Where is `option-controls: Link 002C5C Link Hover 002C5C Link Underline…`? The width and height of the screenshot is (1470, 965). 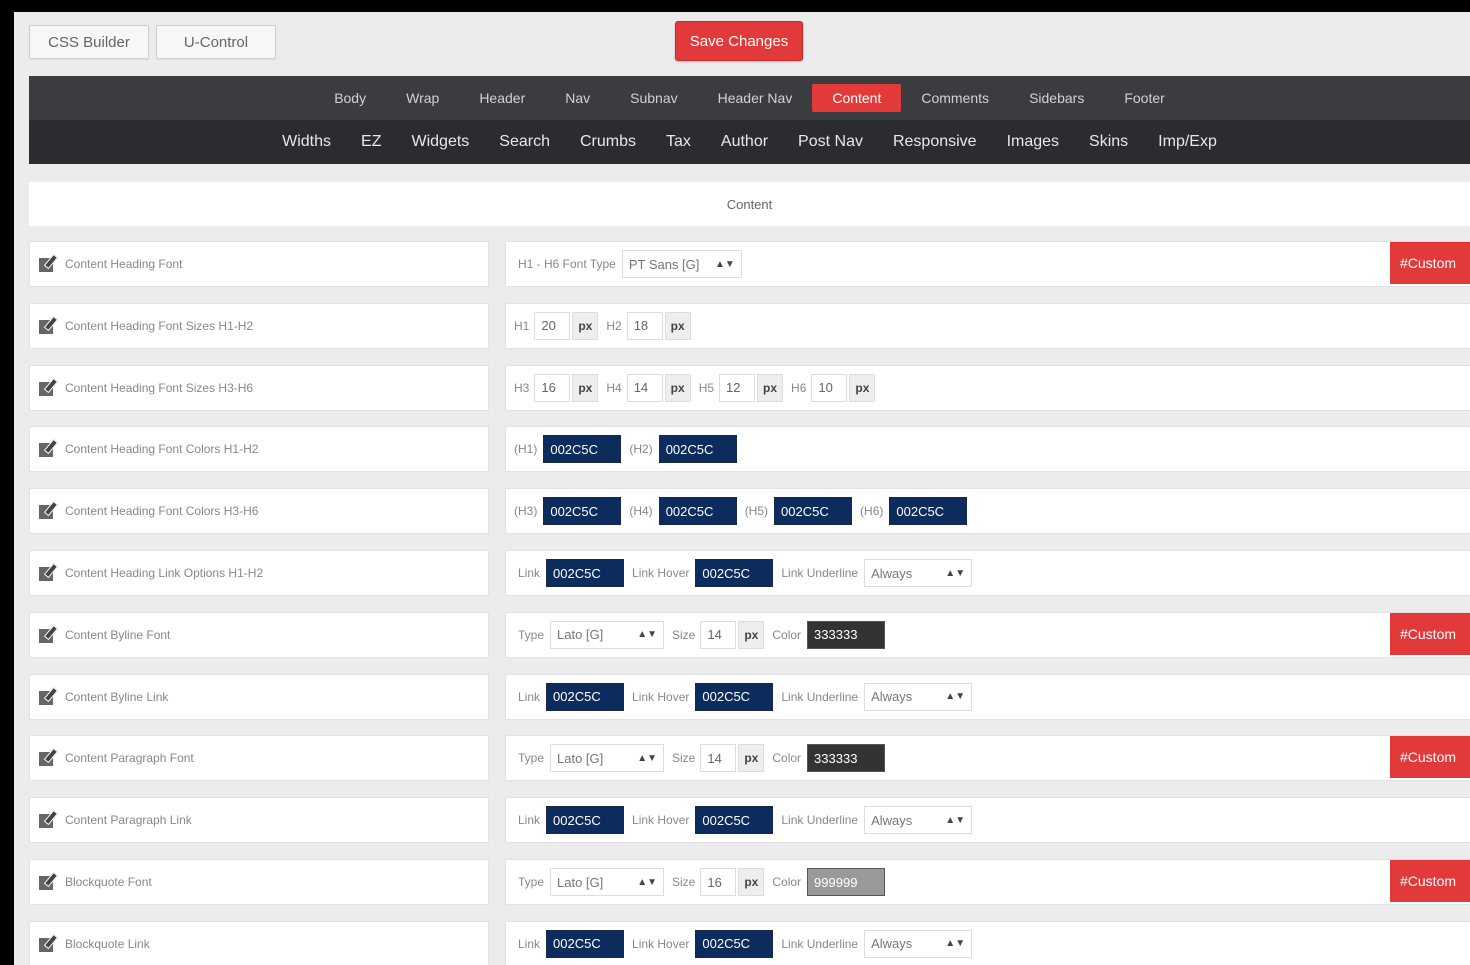
option-controls: Link 002C5C Link Hover 002C5C Link Underline… is located at coordinates (987, 942).